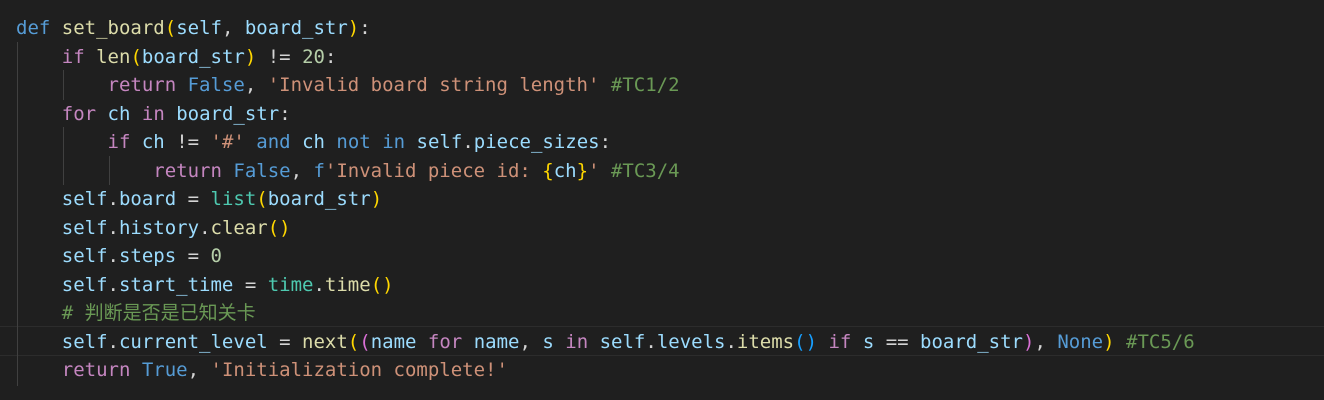  I want to click on code-token: #TC5/6, so click(1160, 342).